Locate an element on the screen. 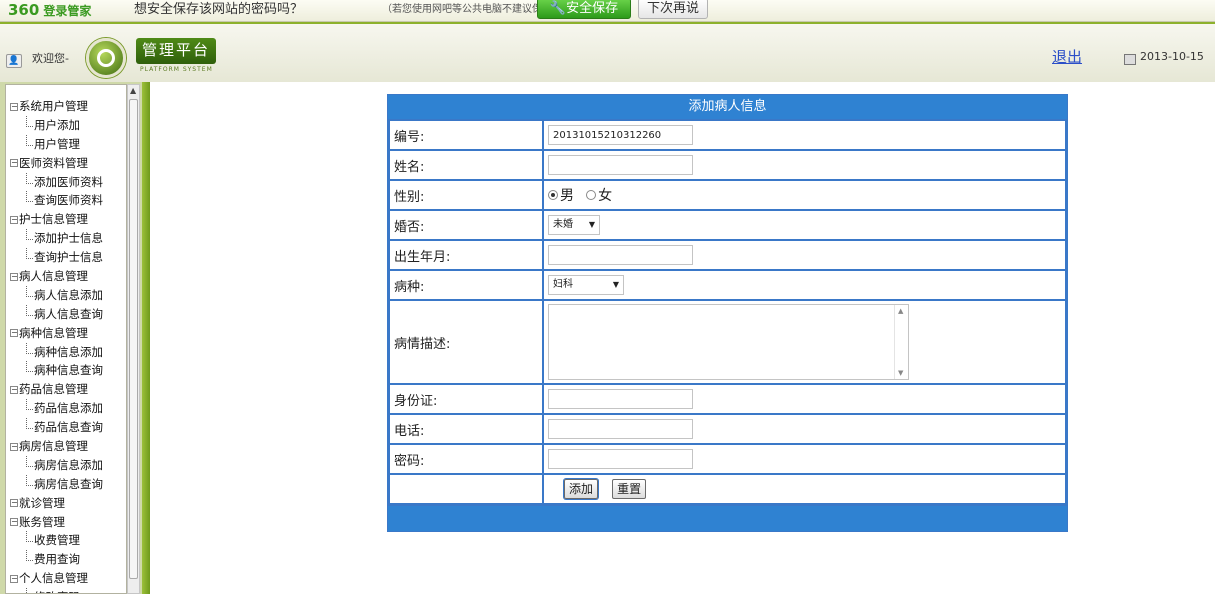 Image resolution: width=1215 pixels, height=594 pixels. sidebar-item-label: 账务管理 is located at coordinates (42, 521).